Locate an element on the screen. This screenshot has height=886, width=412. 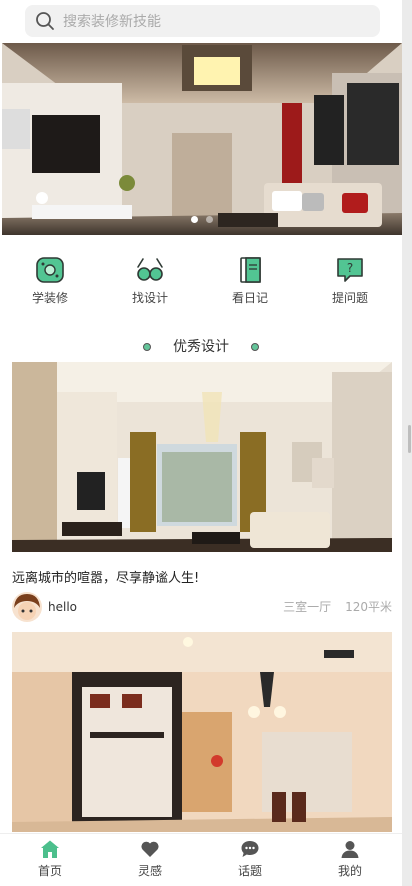
search-icon is located at coordinates (45, 21).